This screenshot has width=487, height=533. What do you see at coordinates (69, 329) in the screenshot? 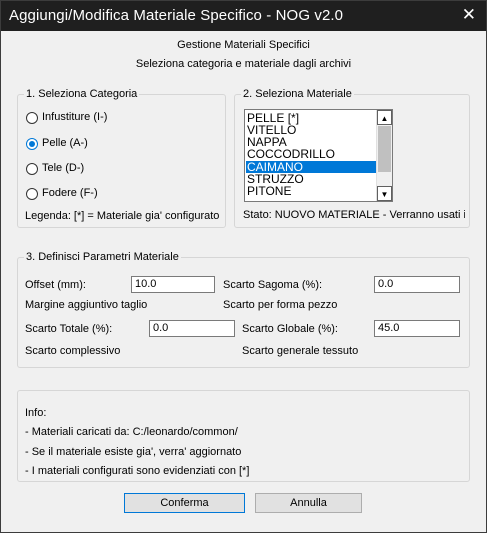
I see `totale-label: Scarto Totale (%):` at bounding box center [69, 329].